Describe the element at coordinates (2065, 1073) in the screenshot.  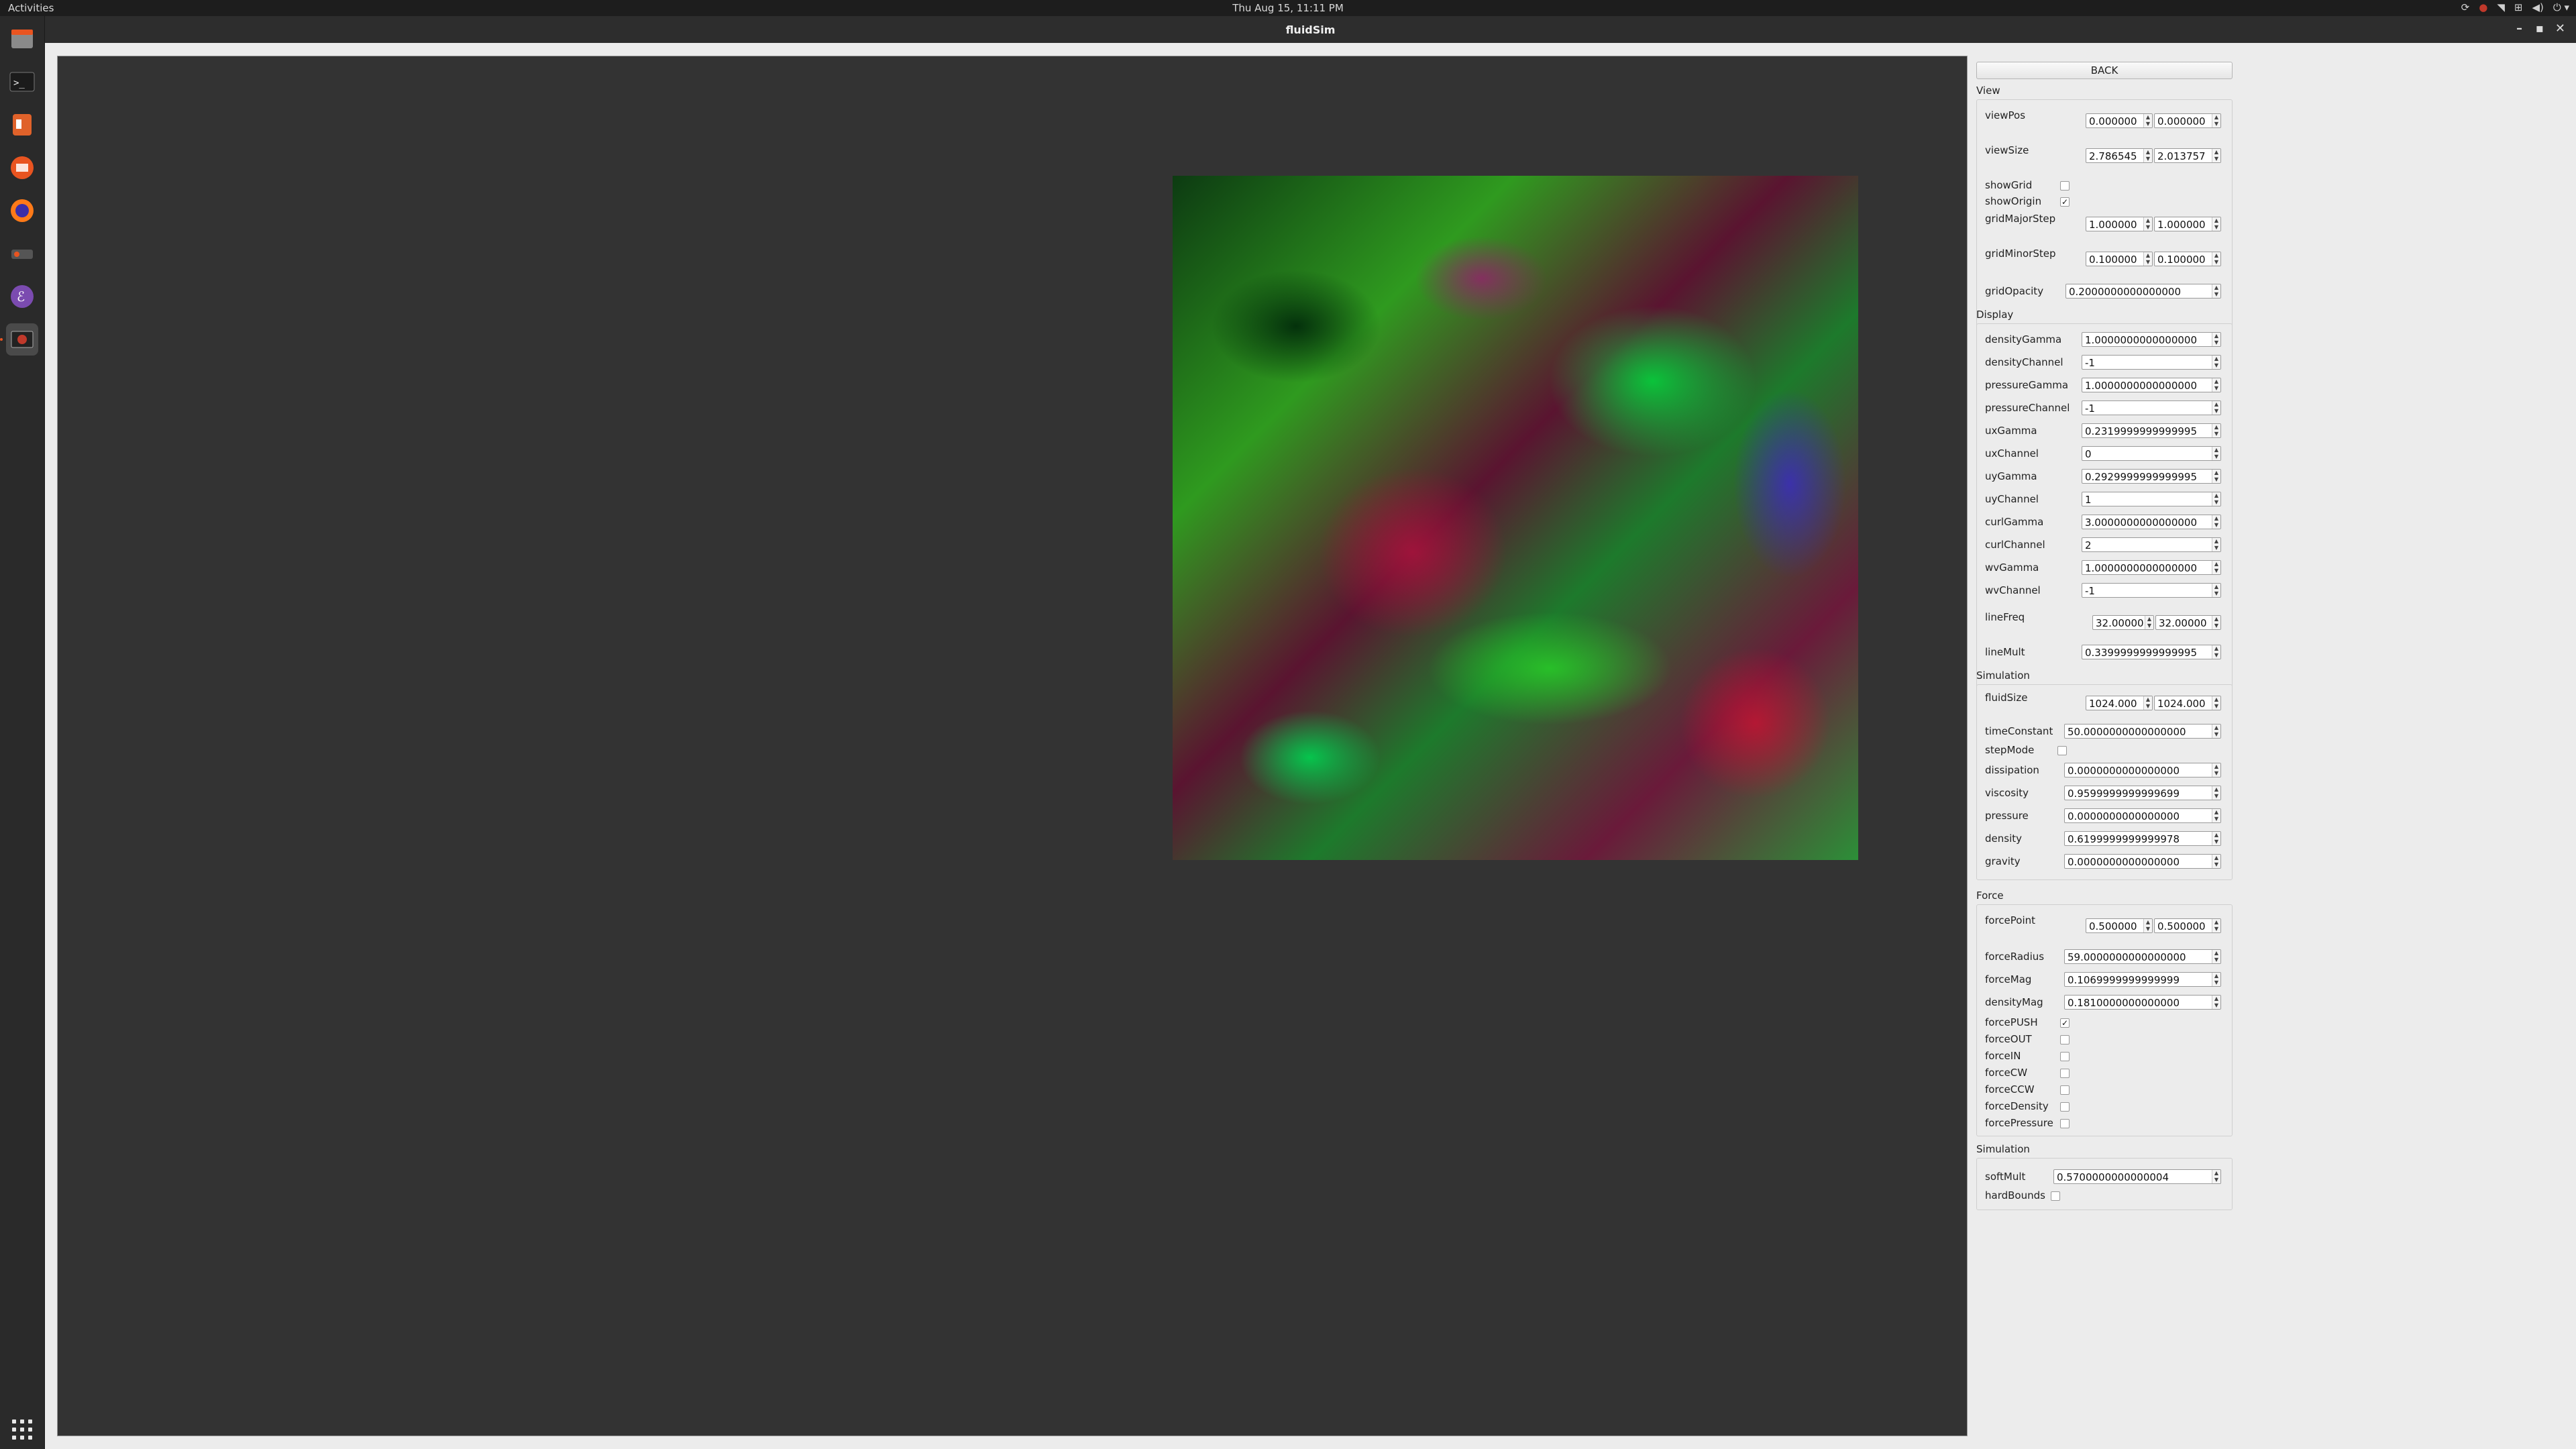
I see `forcecw-checkbox` at that location.